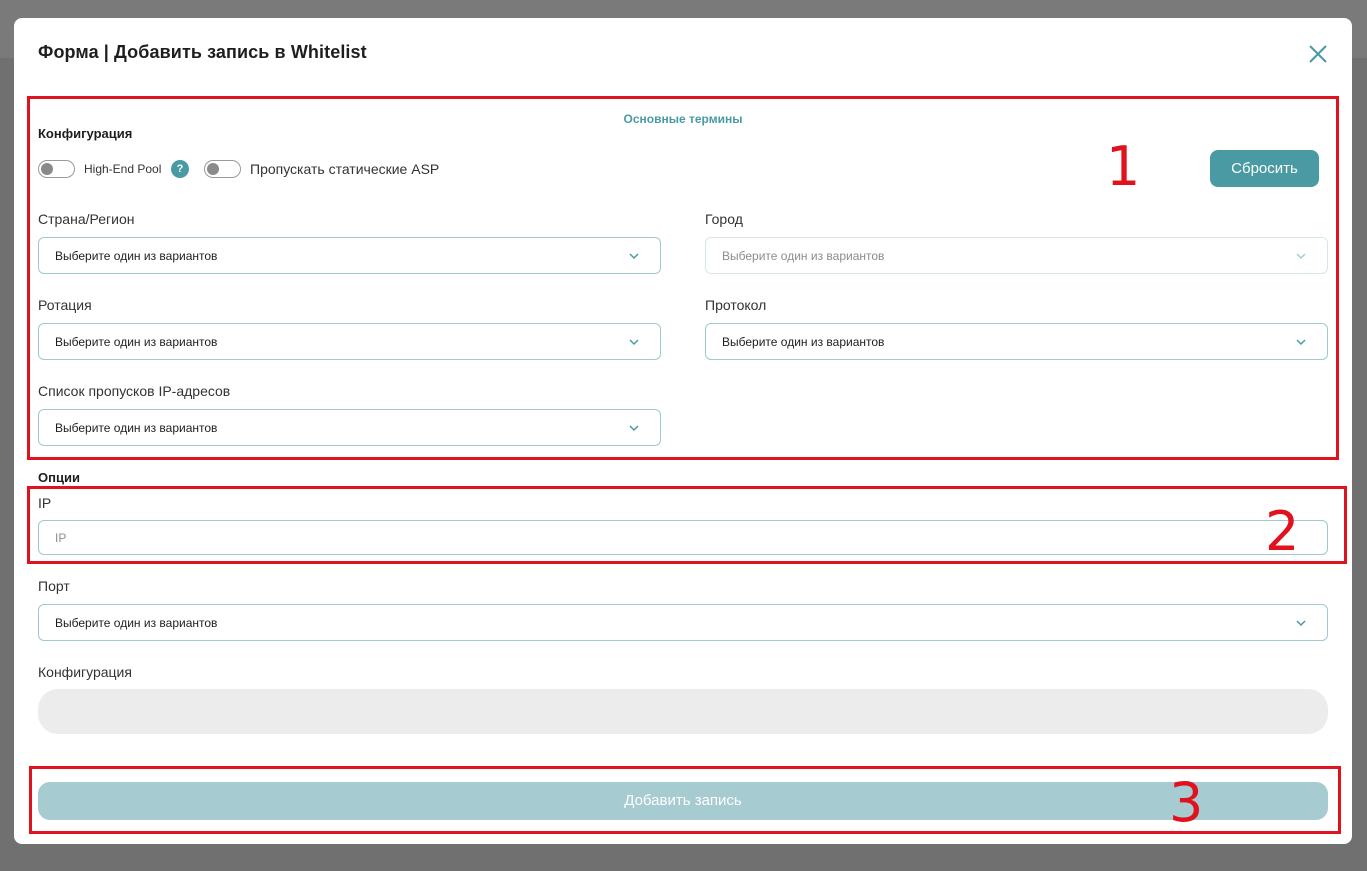  What do you see at coordinates (1186, 802) in the screenshot?
I see `annotation-number-3: 3` at bounding box center [1186, 802].